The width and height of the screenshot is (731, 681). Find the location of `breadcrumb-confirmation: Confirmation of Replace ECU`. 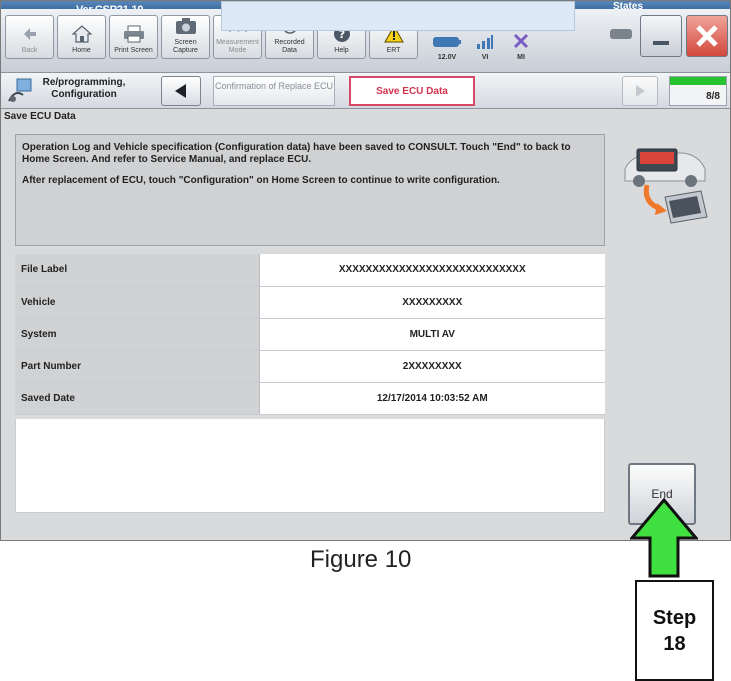

breadcrumb-confirmation: Confirmation of Replace ECU is located at coordinates (274, 91).